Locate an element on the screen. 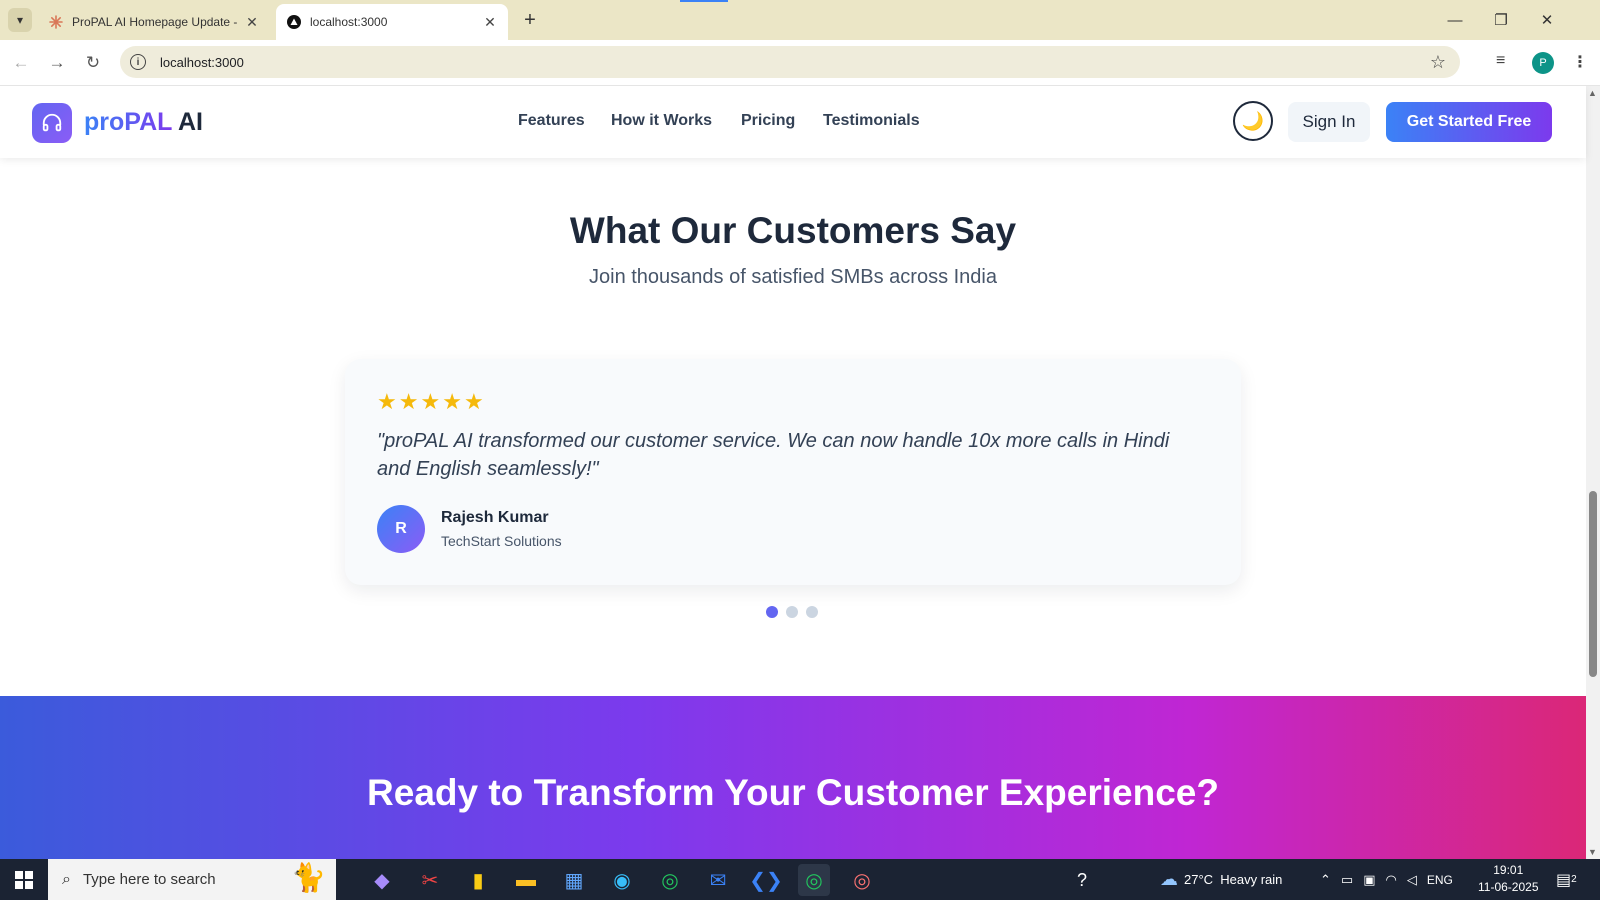 The height and width of the screenshot is (900, 1600). browser-tab-propal-homepage: ProPAL AI Homepage Update - ✕ is located at coordinates (154, 22).